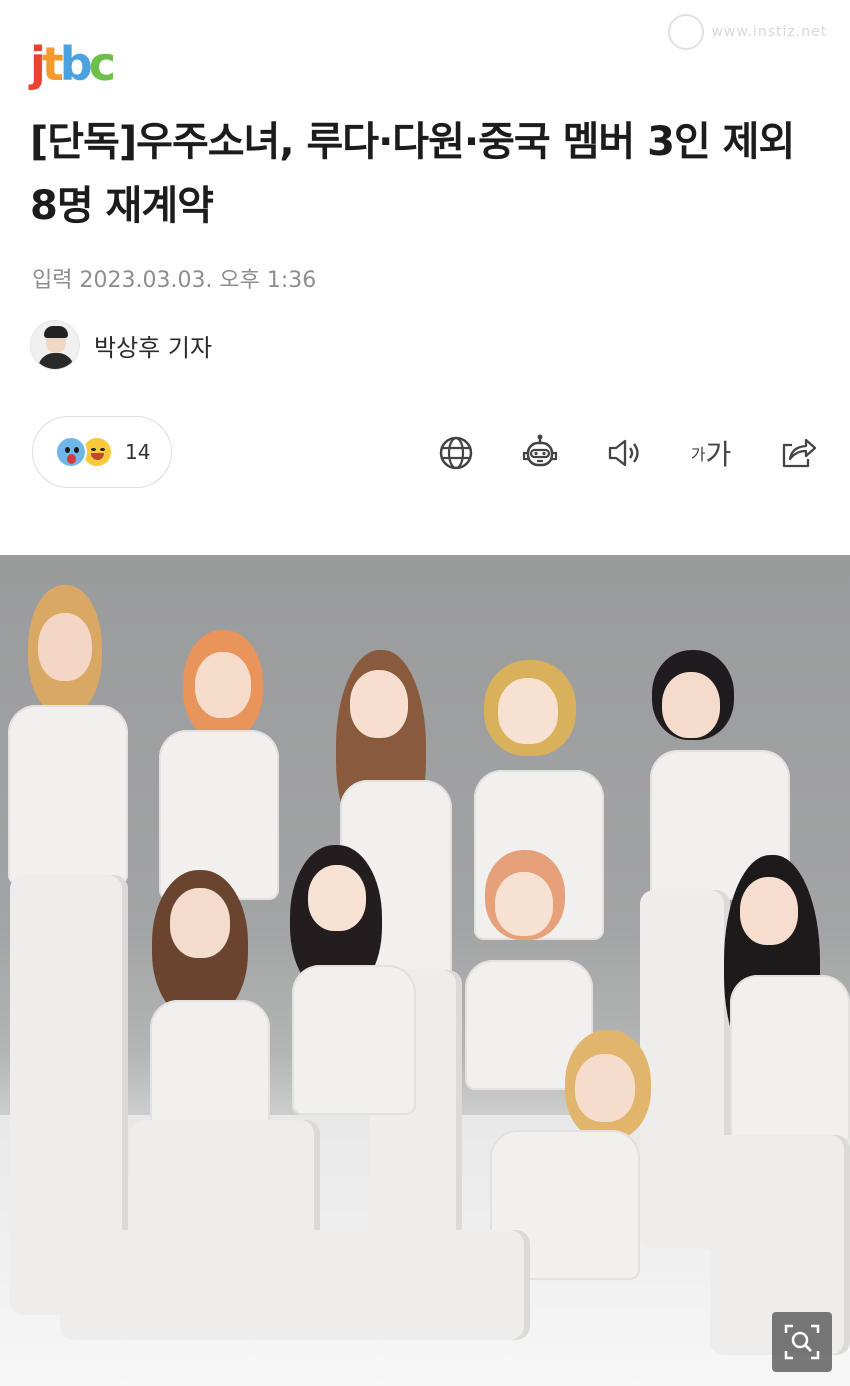 The image size is (850, 1386). Describe the element at coordinates (102, 64) in the screenshot. I see `logo-letter-c: c` at that location.